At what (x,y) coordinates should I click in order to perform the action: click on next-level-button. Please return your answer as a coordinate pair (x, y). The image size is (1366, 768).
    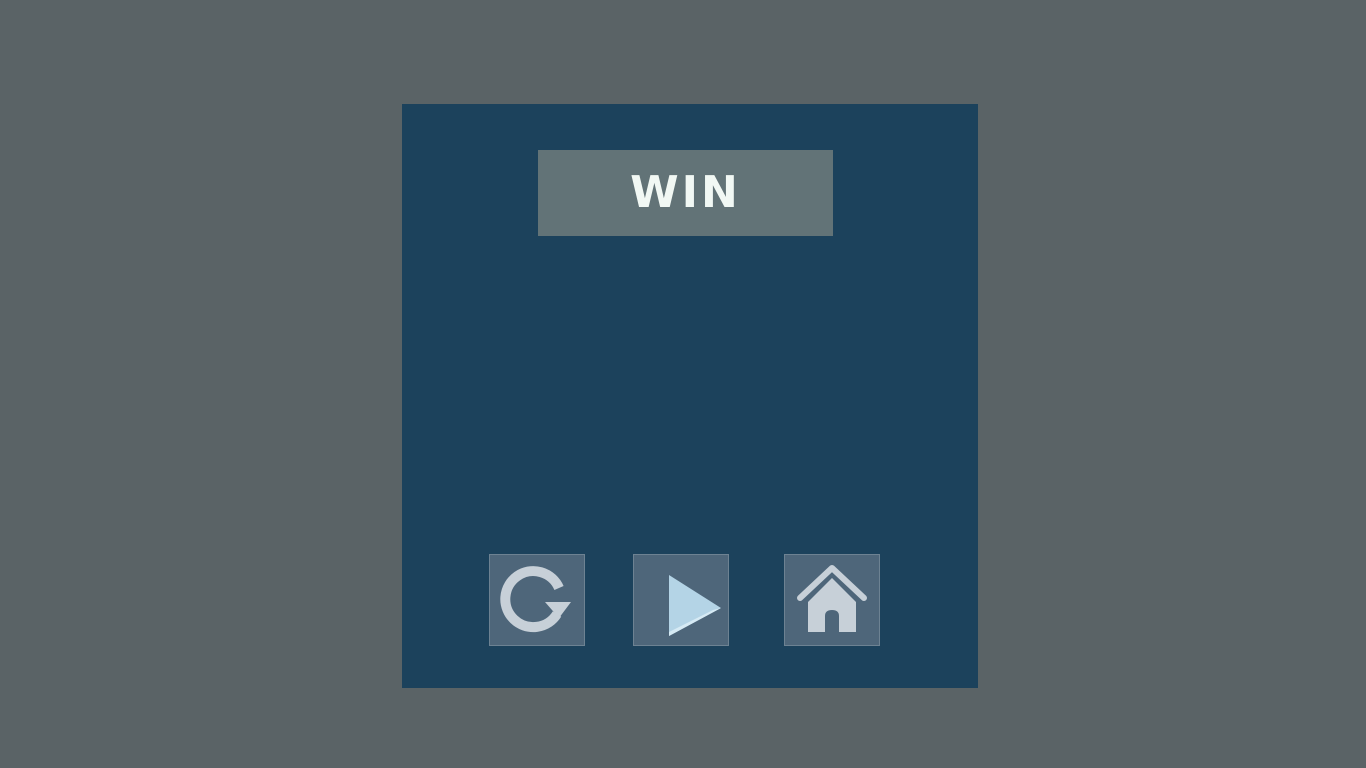
    Looking at the image, I should click on (681, 600).